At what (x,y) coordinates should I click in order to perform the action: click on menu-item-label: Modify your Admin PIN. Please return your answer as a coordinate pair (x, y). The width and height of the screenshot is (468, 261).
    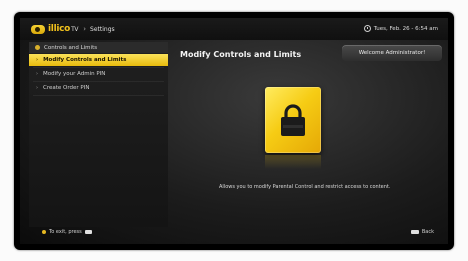
    Looking at the image, I should click on (74, 74).